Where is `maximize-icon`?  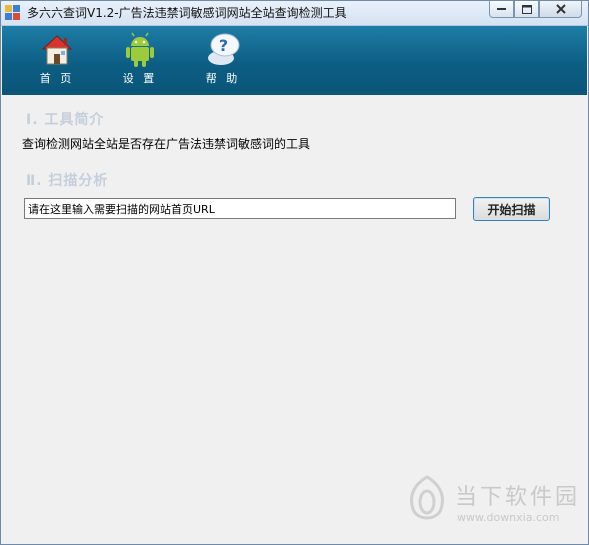
maximize-icon is located at coordinates (526, 9).